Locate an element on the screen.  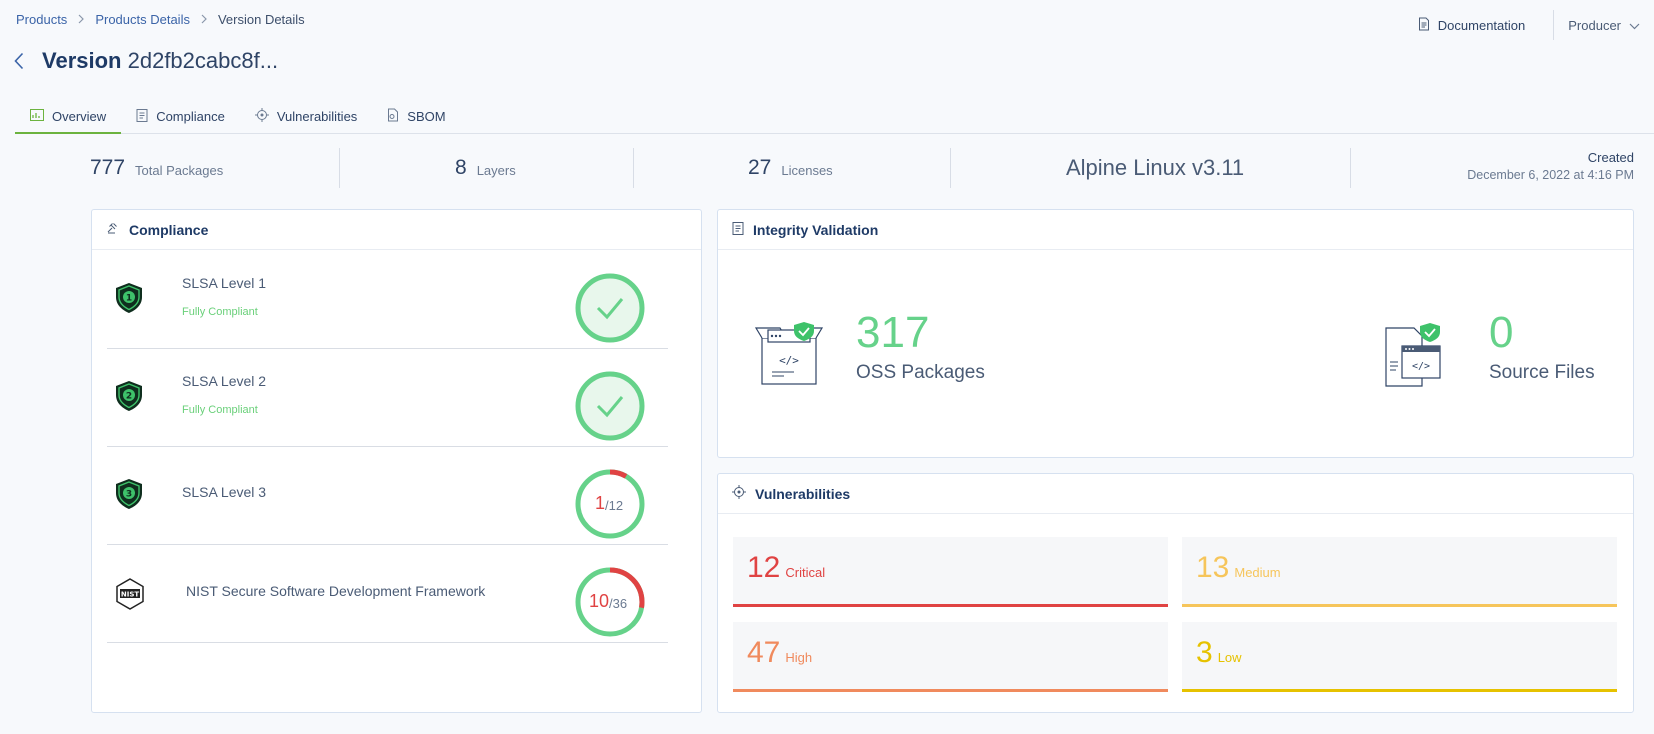
tab-sbom: SBOM is located at coordinates (416, 116).